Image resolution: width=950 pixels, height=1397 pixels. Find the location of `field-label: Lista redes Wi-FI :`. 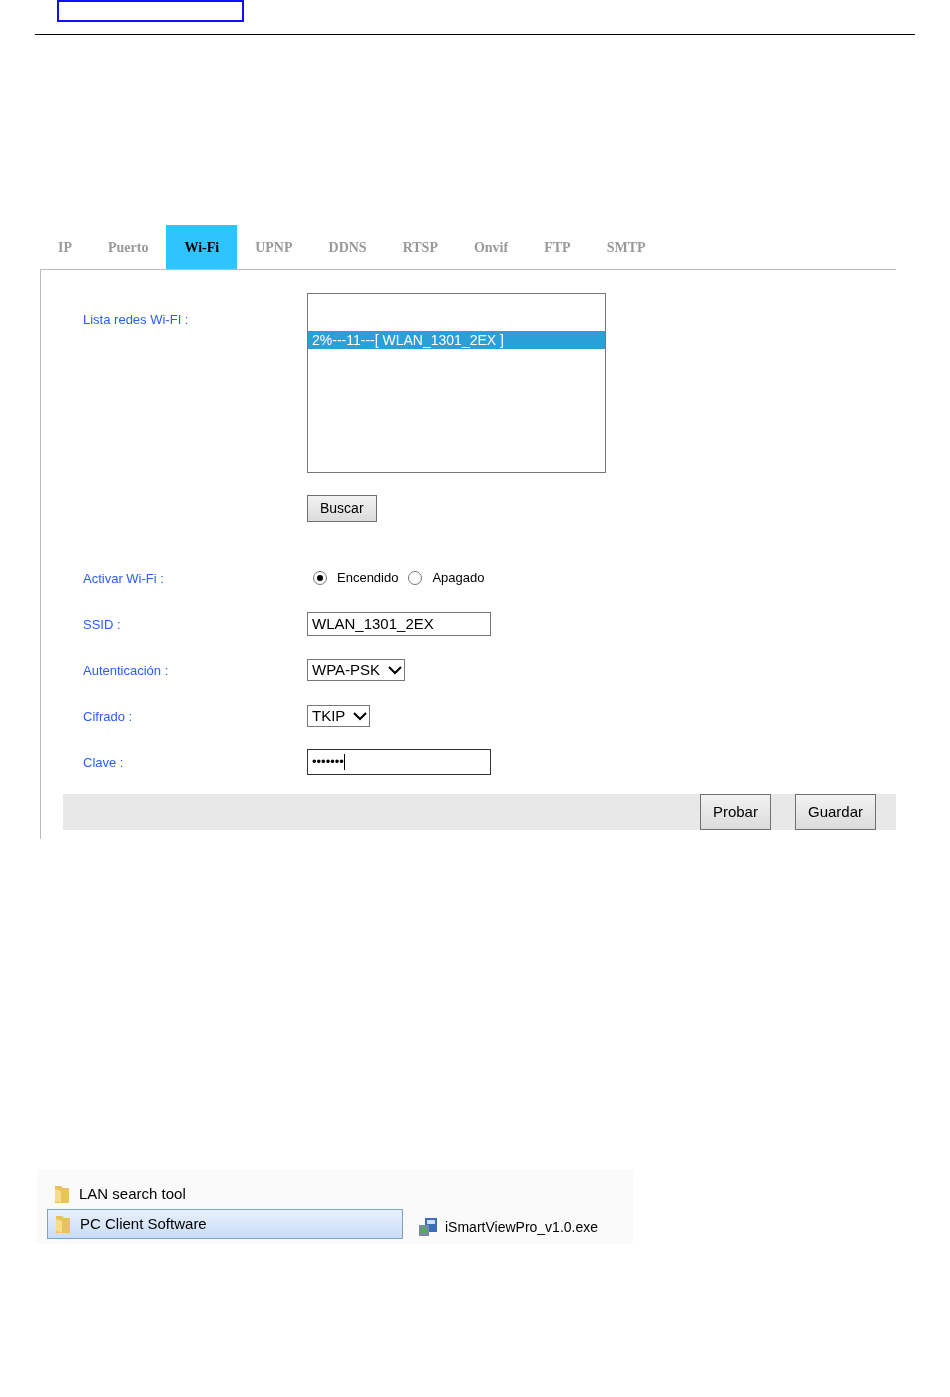

field-label: Lista redes Wi-FI : is located at coordinates (136, 319).